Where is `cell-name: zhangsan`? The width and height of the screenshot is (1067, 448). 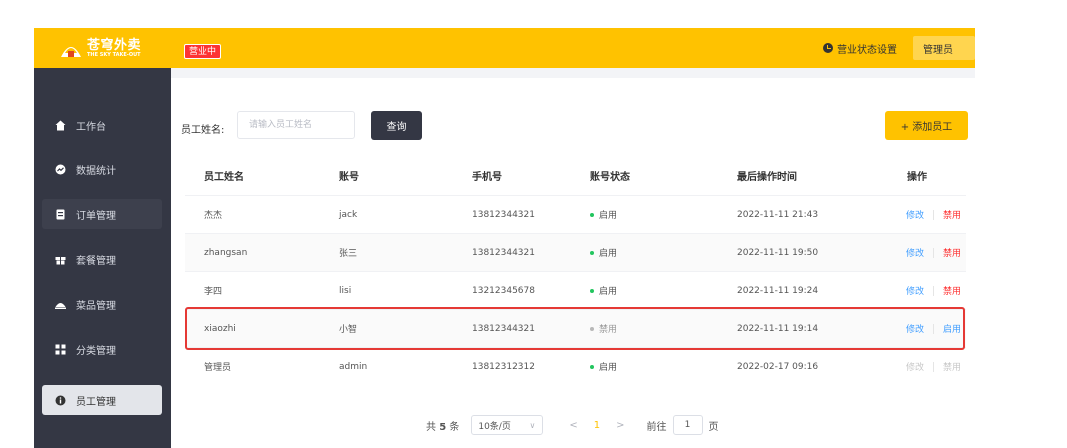
cell-name: zhangsan is located at coordinates (226, 252).